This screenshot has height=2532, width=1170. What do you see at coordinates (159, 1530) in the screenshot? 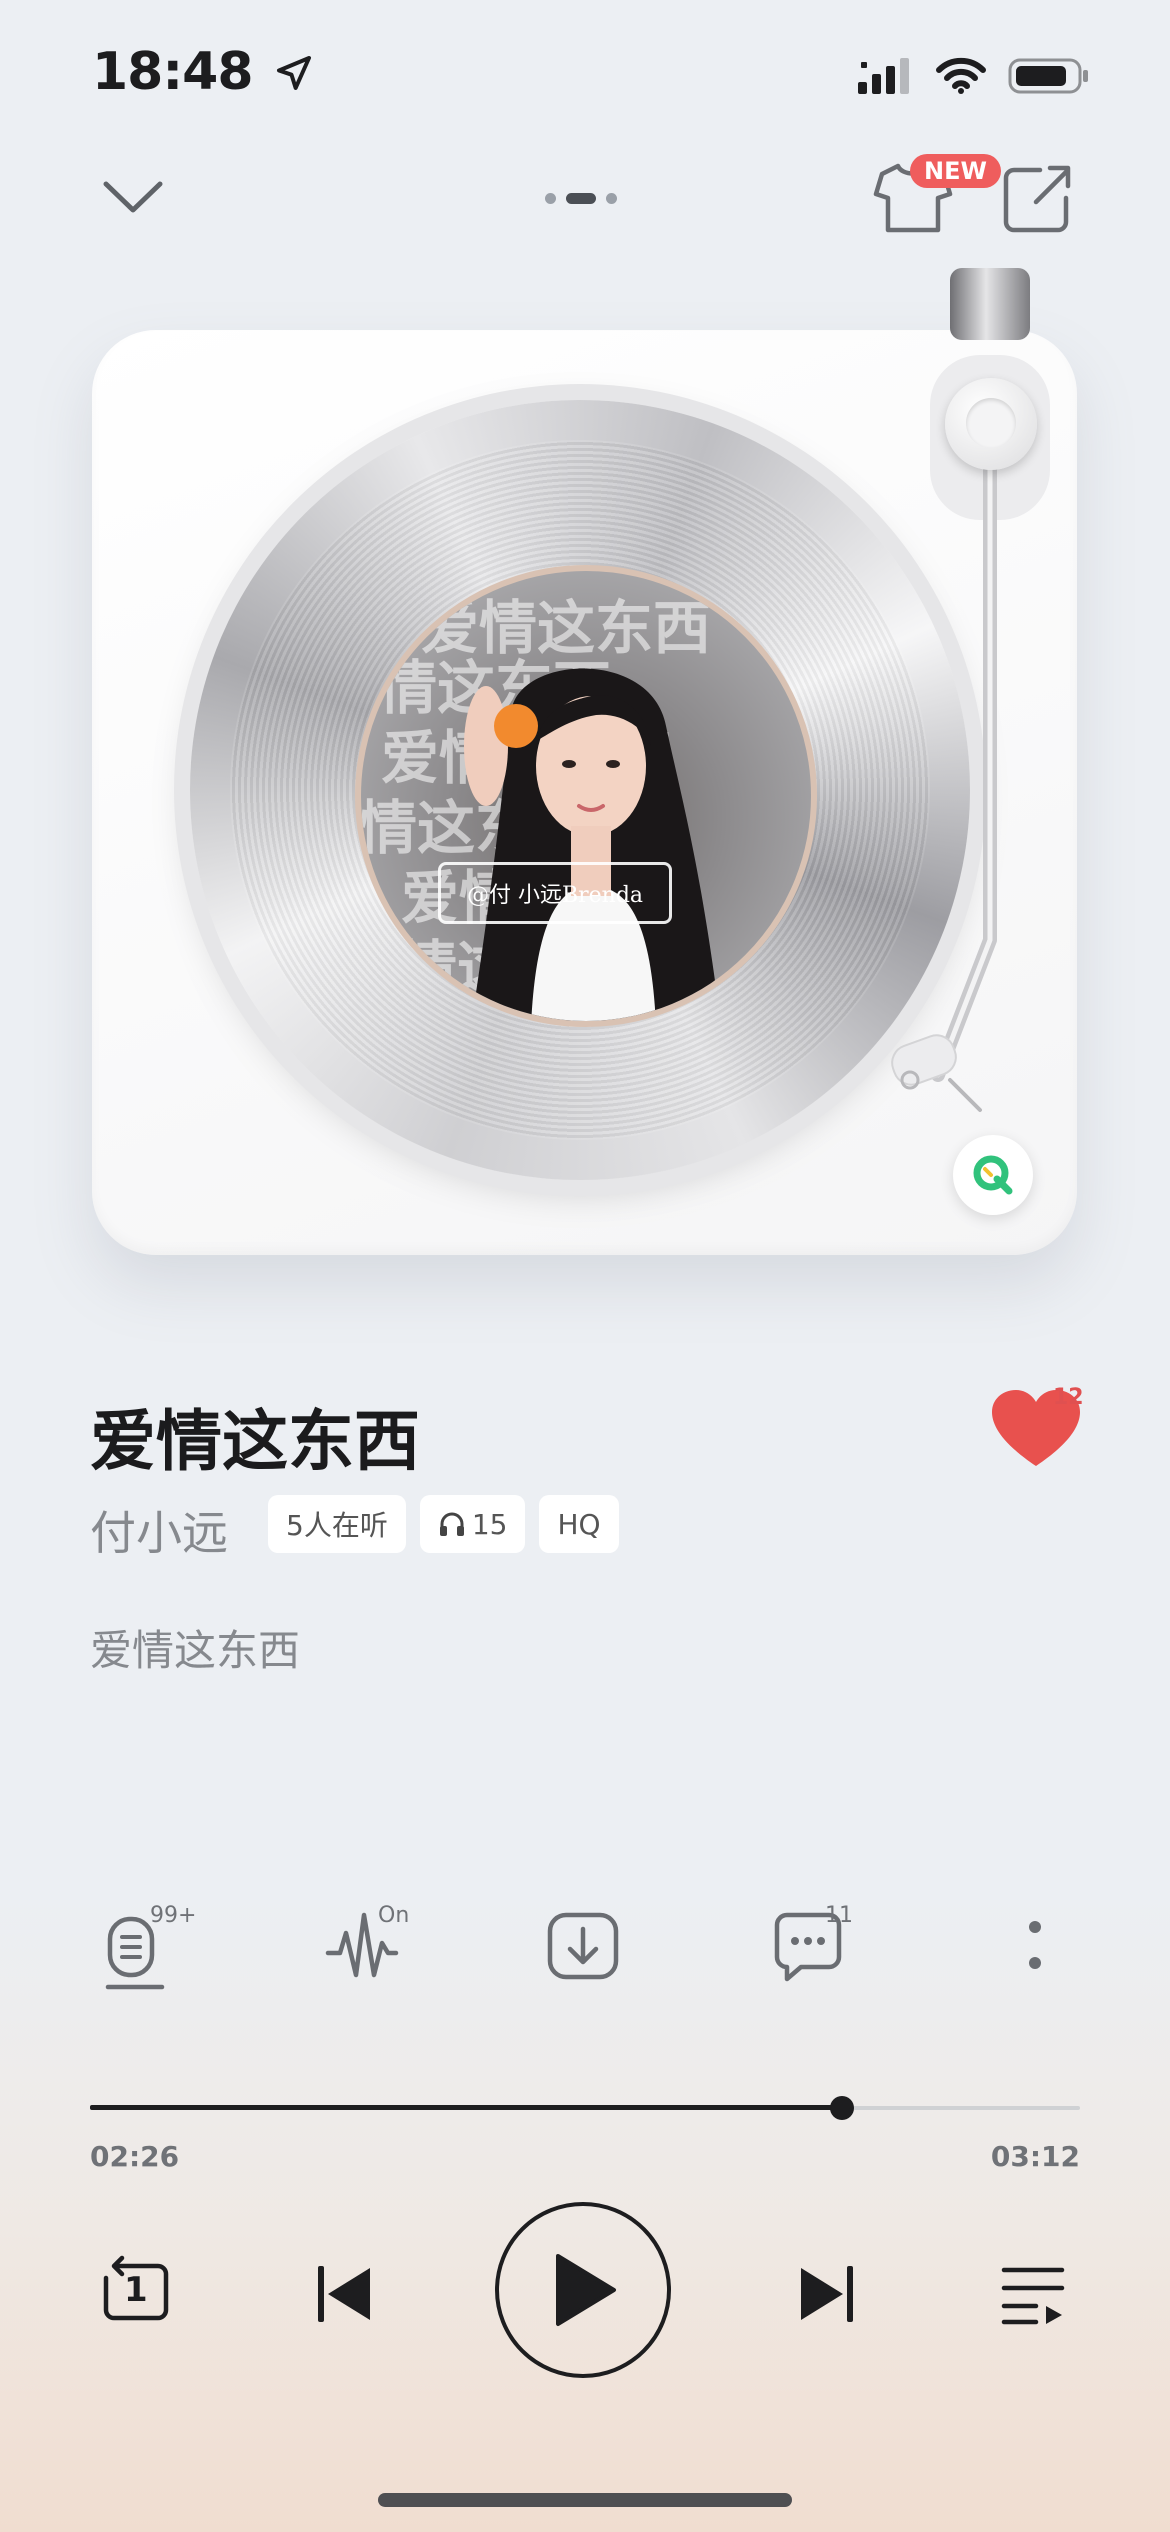
I see `artist-name: 付小远` at bounding box center [159, 1530].